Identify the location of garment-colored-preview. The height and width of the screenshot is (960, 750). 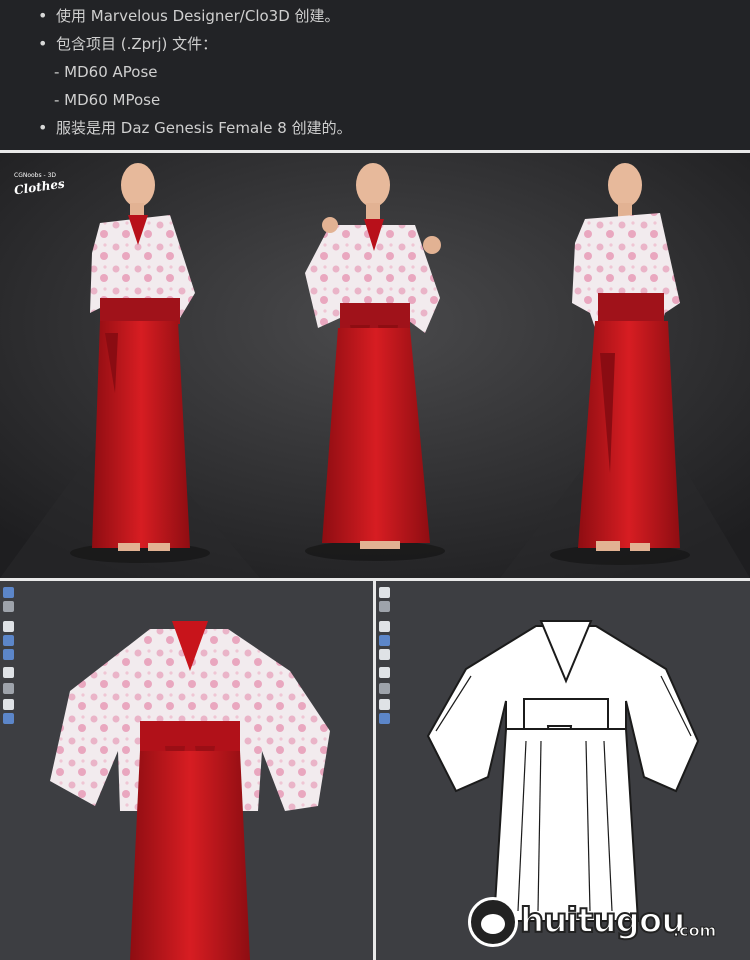
(190, 790).